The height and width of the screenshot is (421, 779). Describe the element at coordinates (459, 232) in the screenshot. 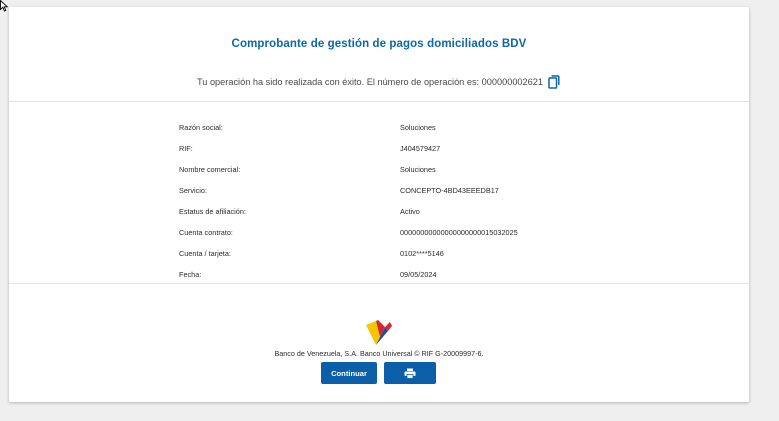

I see `detail-value: 00000000000000000000015032025` at that location.